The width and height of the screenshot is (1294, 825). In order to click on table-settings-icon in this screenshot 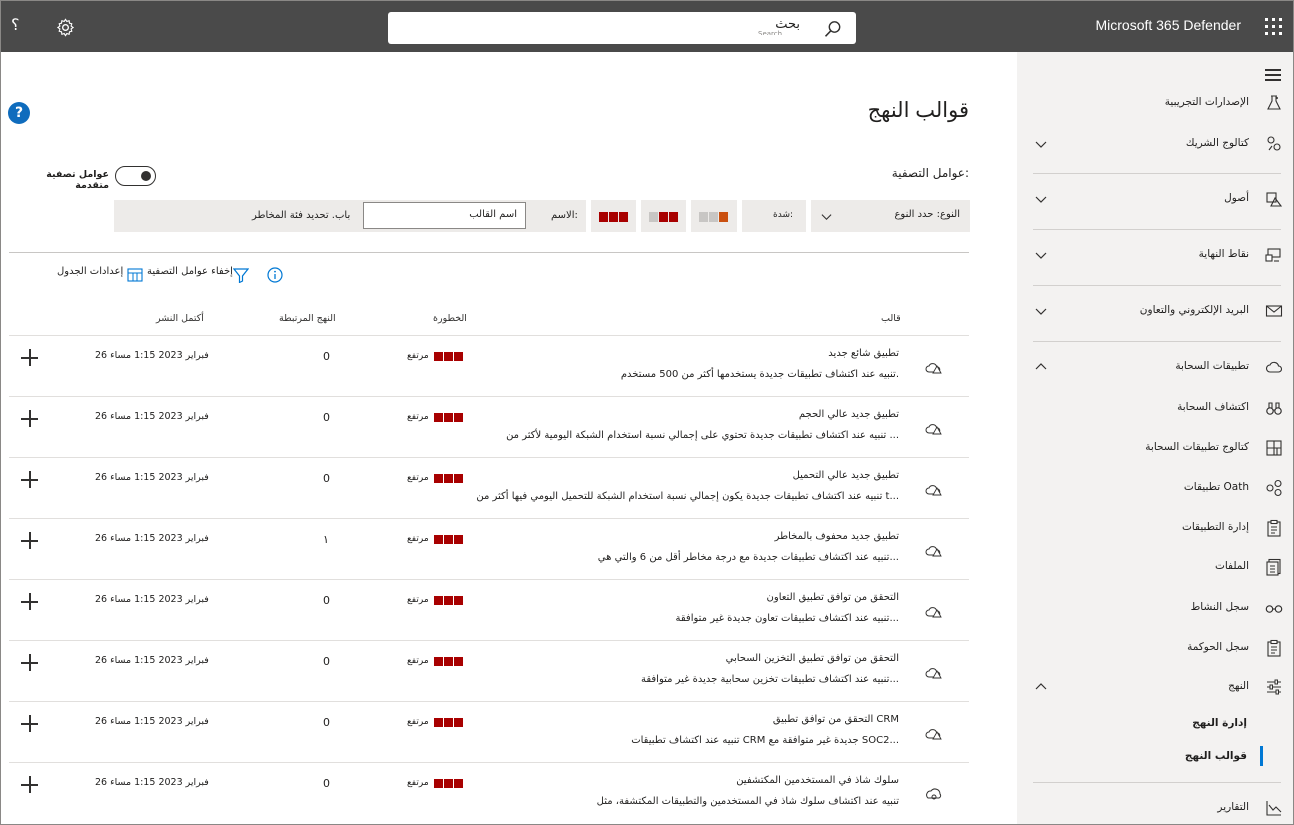, I will do `click(135, 275)`.